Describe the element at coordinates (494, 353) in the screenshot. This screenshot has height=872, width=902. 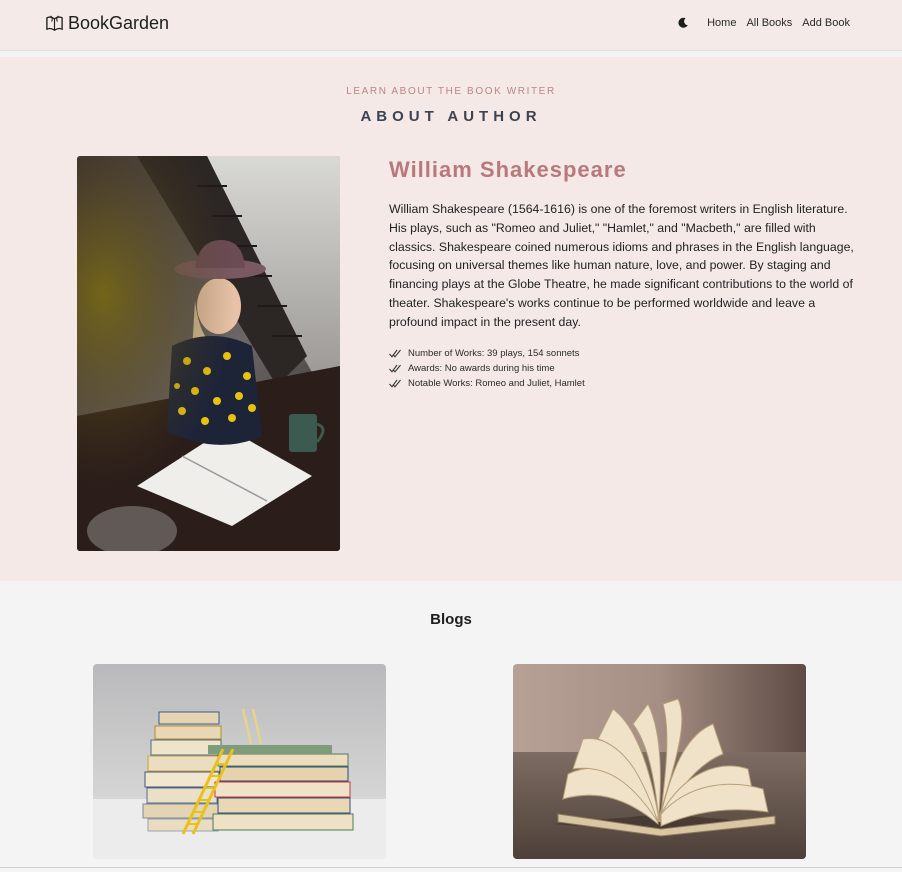
I see `fact-text: Number of Works: 39 plays, 154 sonnets` at that location.